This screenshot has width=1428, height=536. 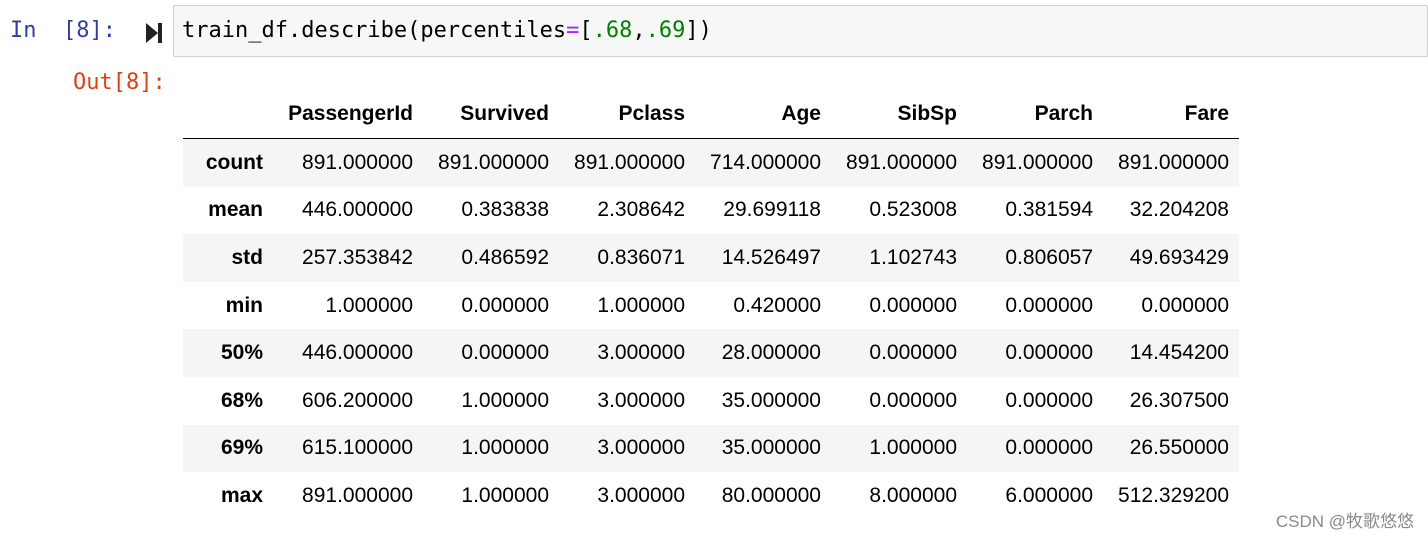 What do you see at coordinates (1049, 210) in the screenshot?
I see `table-cell: 0.381594` at bounding box center [1049, 210].